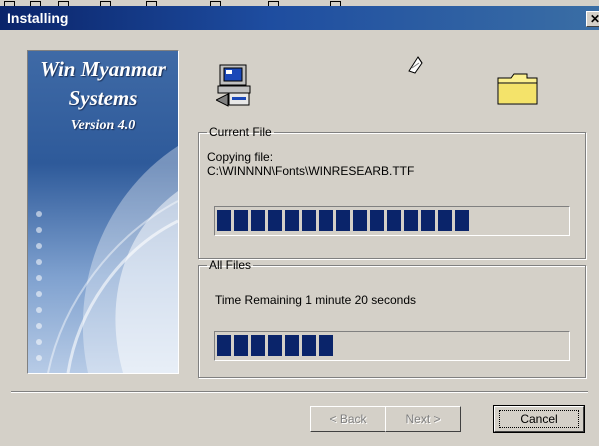  Describe the element at coordinates (275, 345) in the screenshot. I see `all-files-progress-fill` at that location.